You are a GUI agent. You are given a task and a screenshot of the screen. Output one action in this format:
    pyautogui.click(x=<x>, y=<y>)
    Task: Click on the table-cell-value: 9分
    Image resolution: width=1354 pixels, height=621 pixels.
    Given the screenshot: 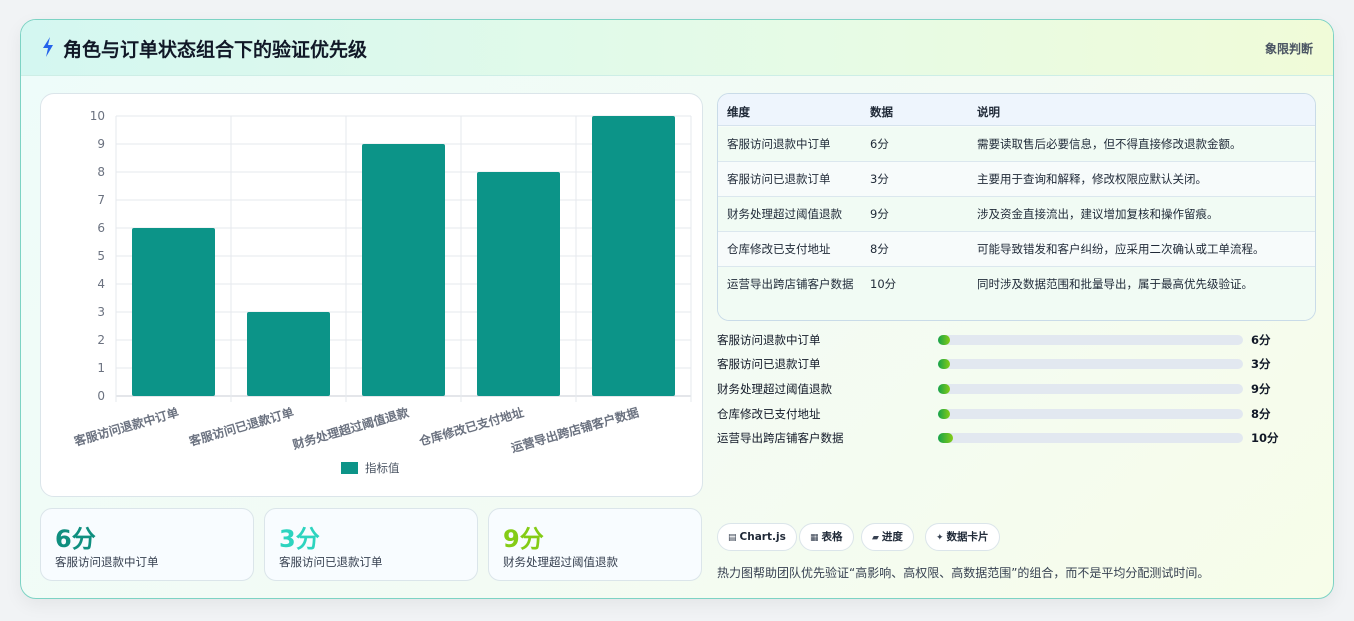 What is the action you would take?
    pyautogui.click(x=879, y=214)
    